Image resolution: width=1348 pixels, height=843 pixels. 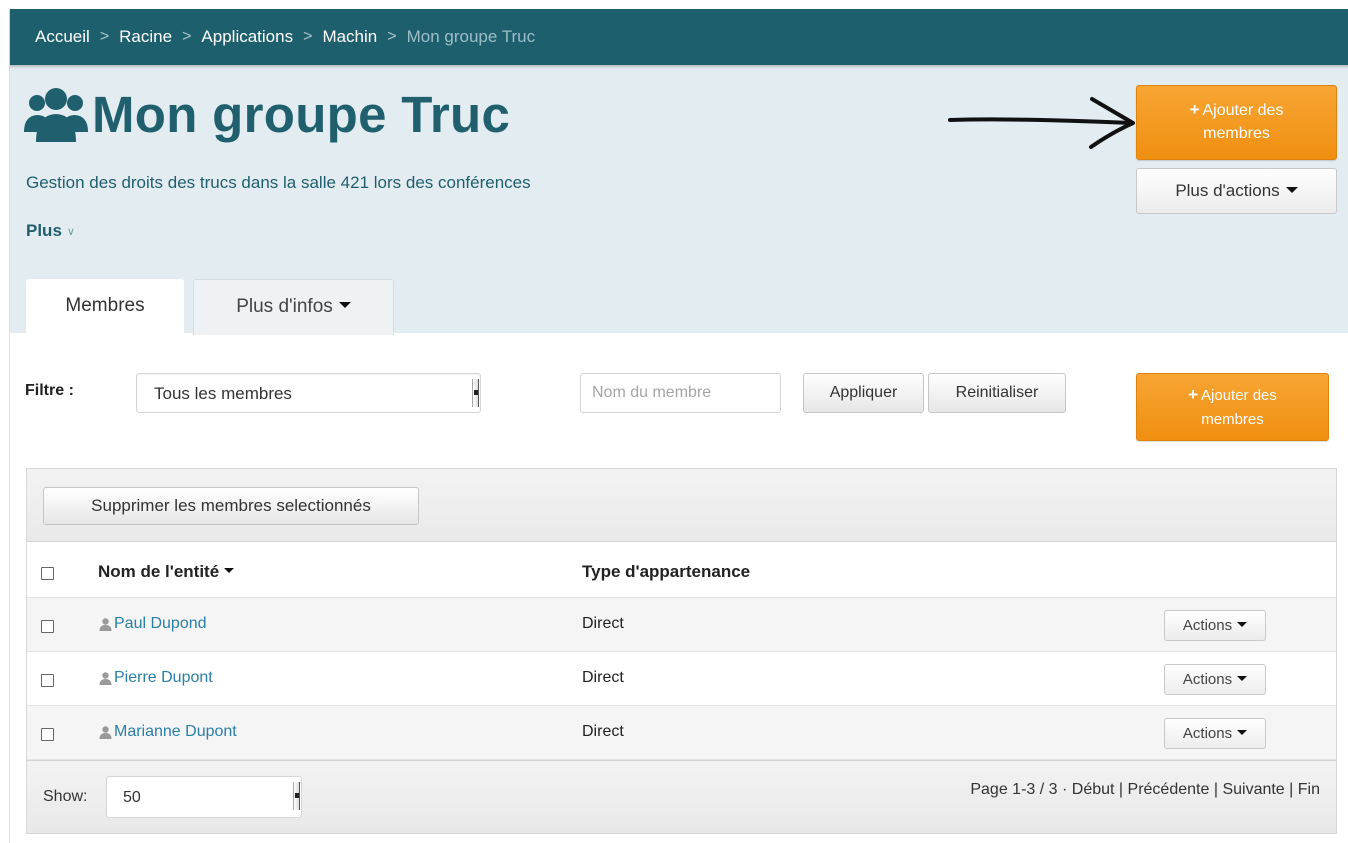 I want to click on pagination-next: Suivante, so click(x=1253, y=789).